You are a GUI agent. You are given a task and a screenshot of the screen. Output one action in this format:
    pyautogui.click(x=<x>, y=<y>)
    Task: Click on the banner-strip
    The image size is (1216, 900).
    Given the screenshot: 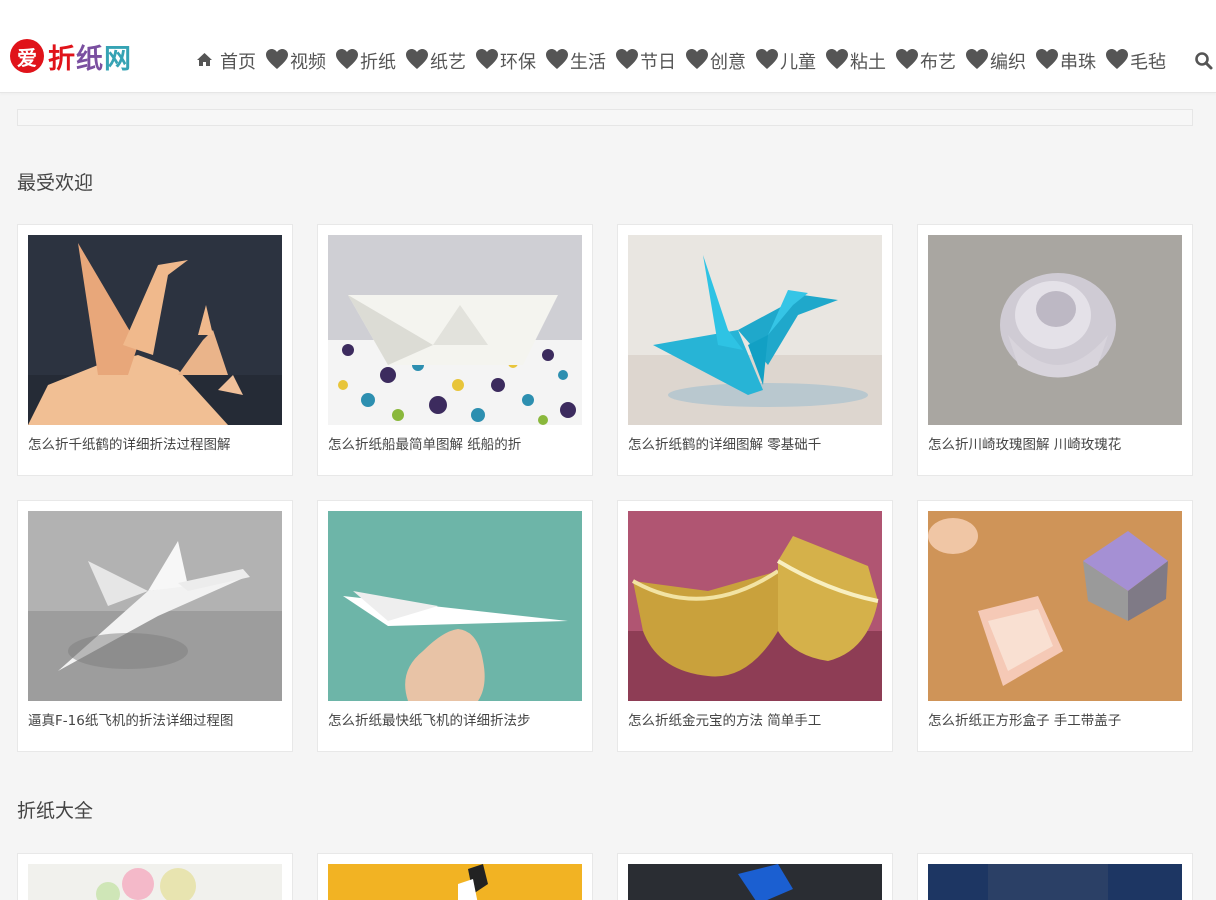 What is the action you would take?
    pyautogui.click(x=605, y=117)
    